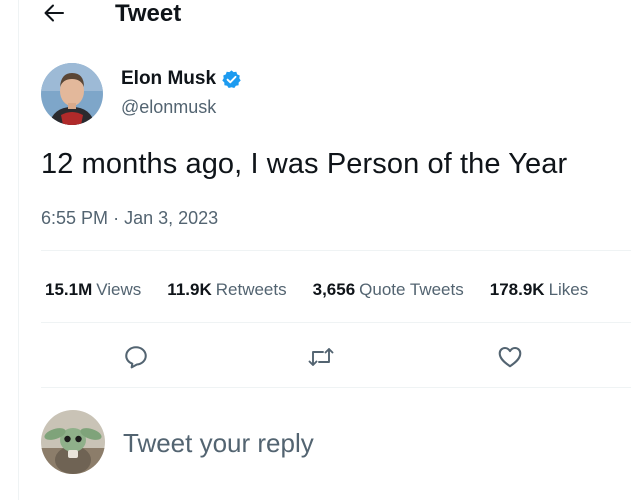 This screenshot has height=500, width=631. I want to click on retweet-button, so click(321, 357).